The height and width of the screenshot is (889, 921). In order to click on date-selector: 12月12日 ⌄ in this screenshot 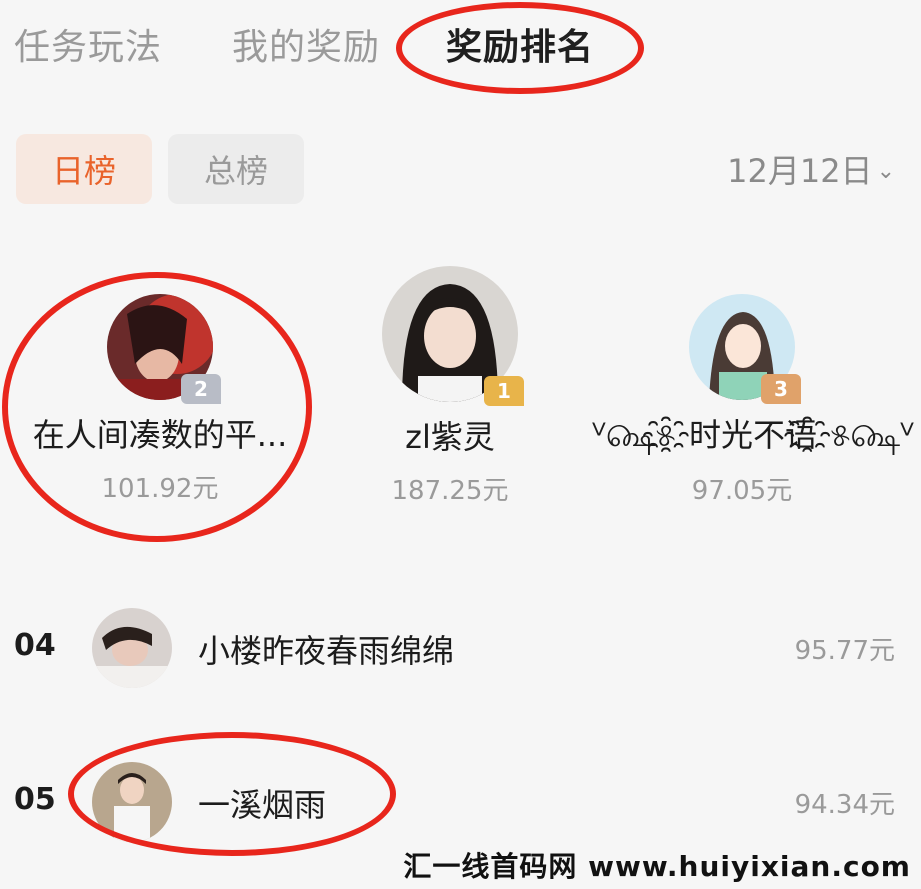, I will do `click(811, 169)`.